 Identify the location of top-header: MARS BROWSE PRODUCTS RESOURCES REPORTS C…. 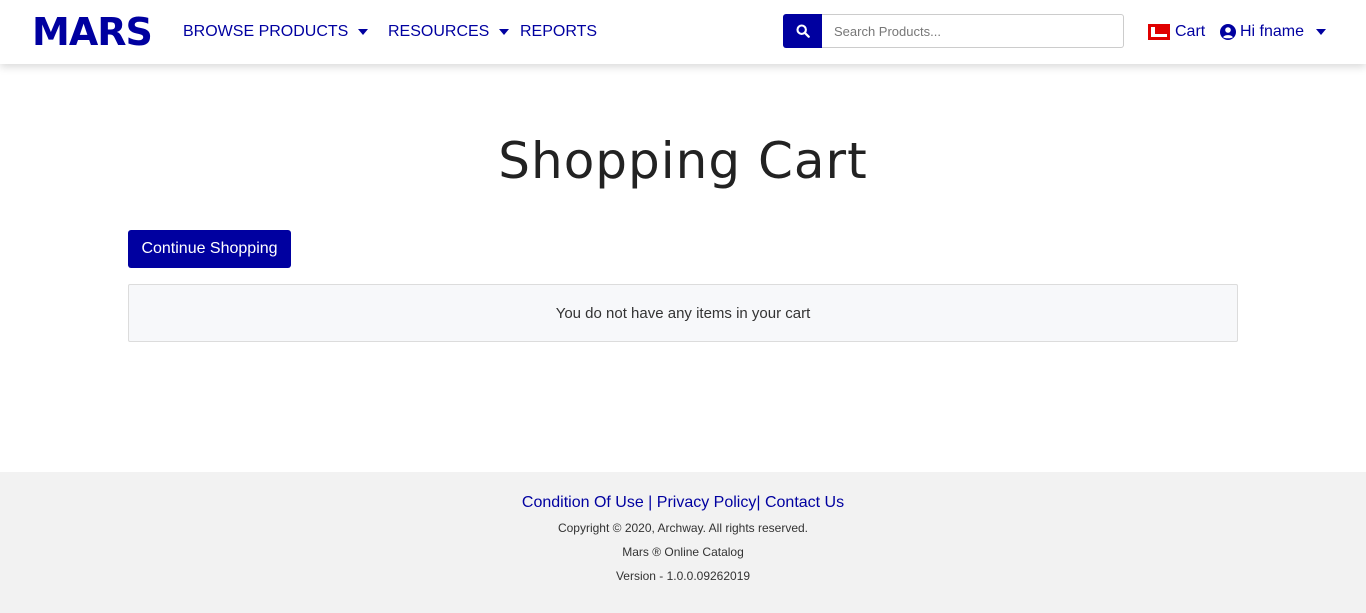
(683, 32).